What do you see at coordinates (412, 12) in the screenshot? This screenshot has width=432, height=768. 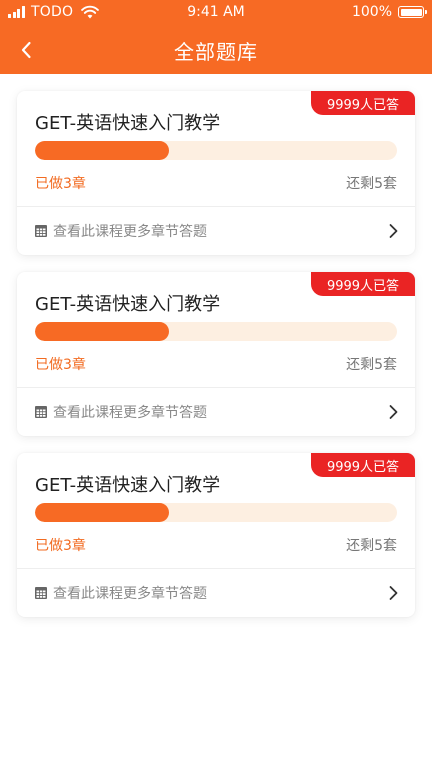 I see `battery-icon` at bounding box center [412, 12].